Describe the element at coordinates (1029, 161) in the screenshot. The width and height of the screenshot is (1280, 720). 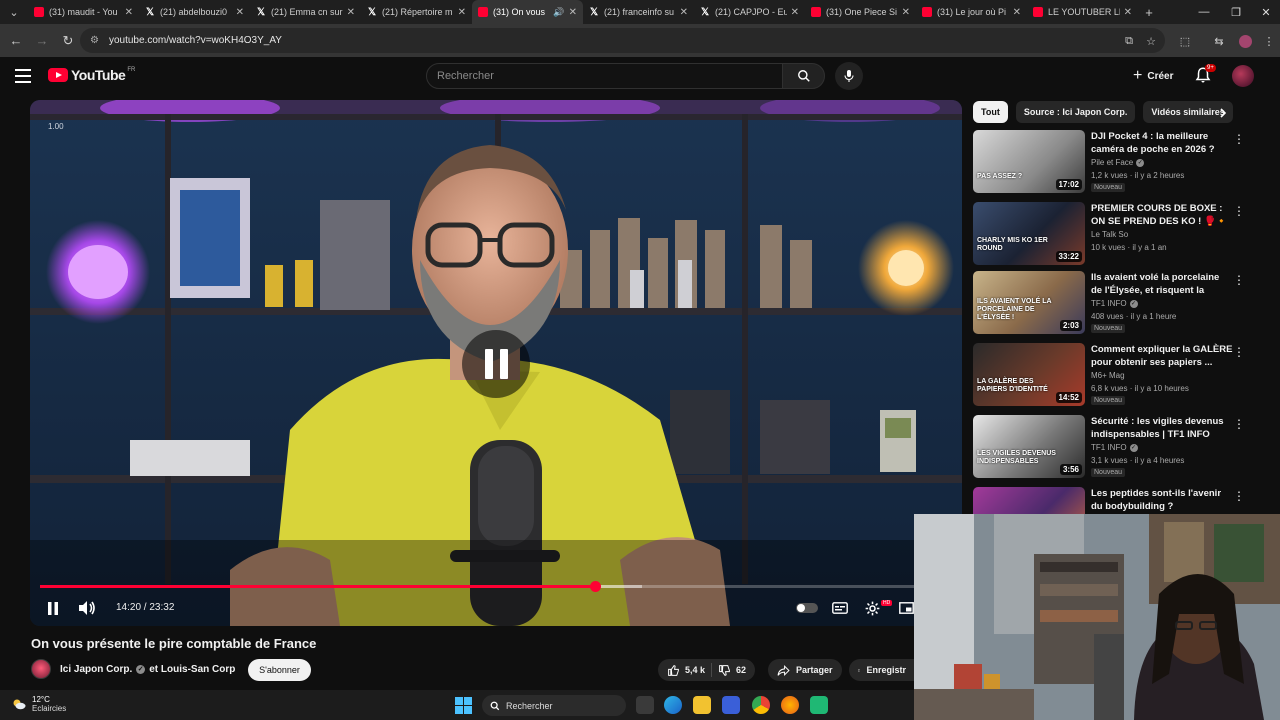
I see `recommendation-thumbnail: PAS ASSEZ ? 17:02` at that location.